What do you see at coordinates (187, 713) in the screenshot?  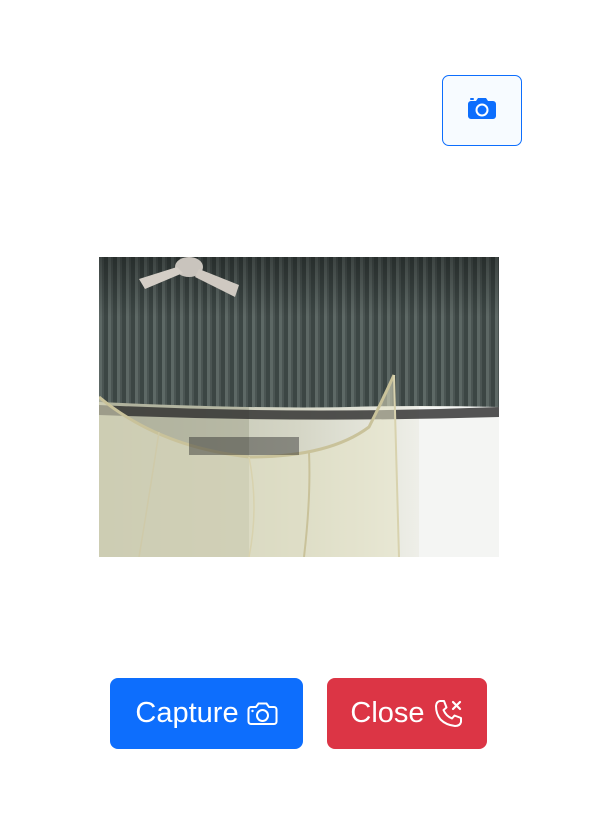 I see `capture-label: Capture` at bounding box center [187, 713].